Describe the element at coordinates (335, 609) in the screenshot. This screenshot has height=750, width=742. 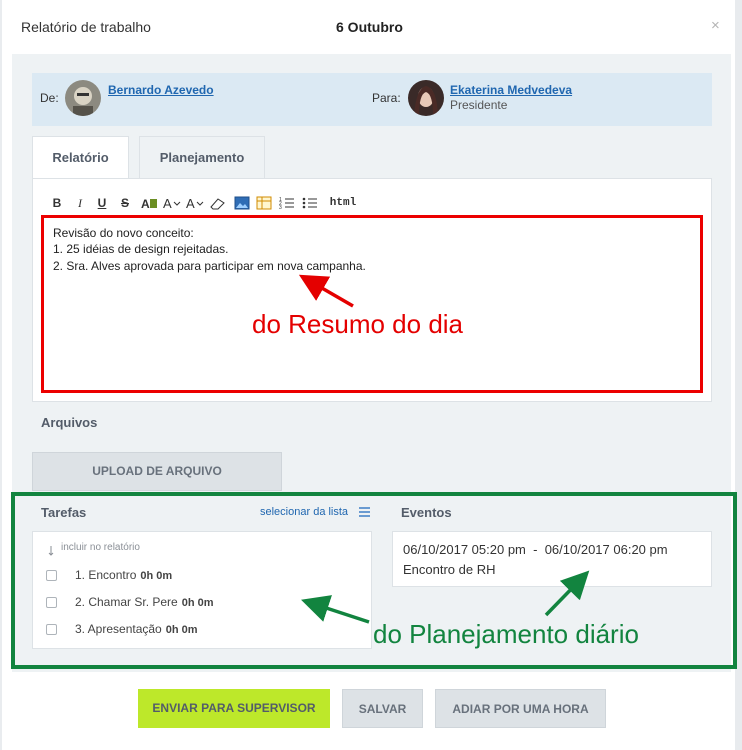
I see `green-arrow-tasks` at that location.